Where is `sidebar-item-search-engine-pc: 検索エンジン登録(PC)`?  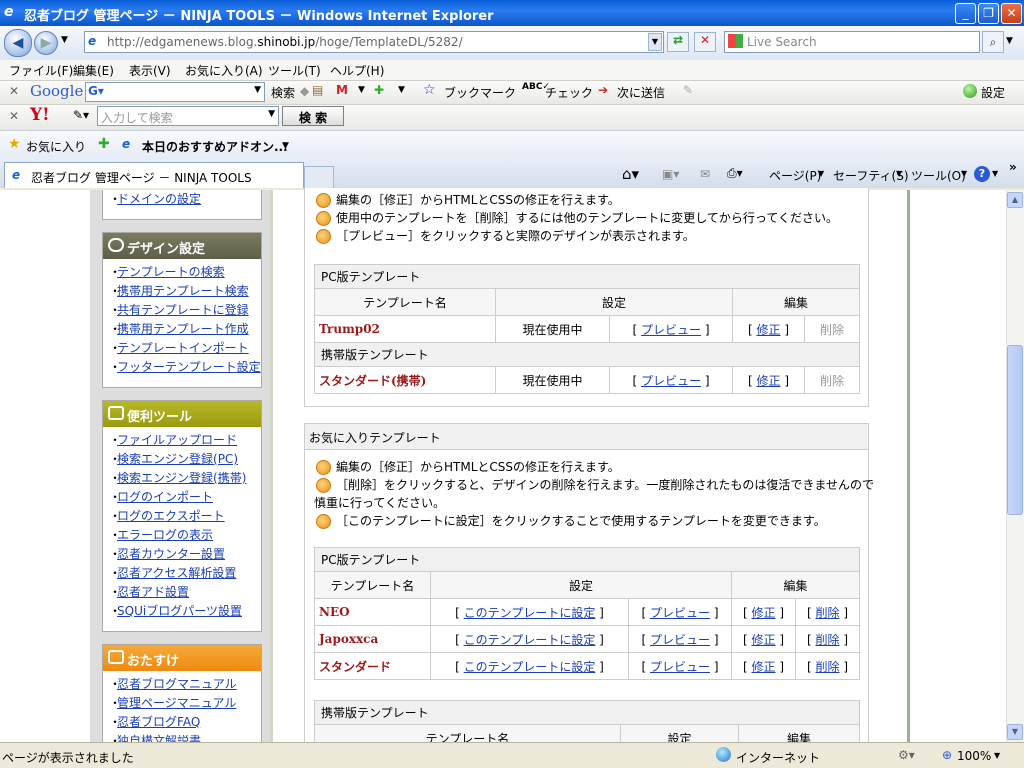 sidebar-item-search-engine-pc: 検索エンジン登録(PC) is located at coordinates (177, 459).